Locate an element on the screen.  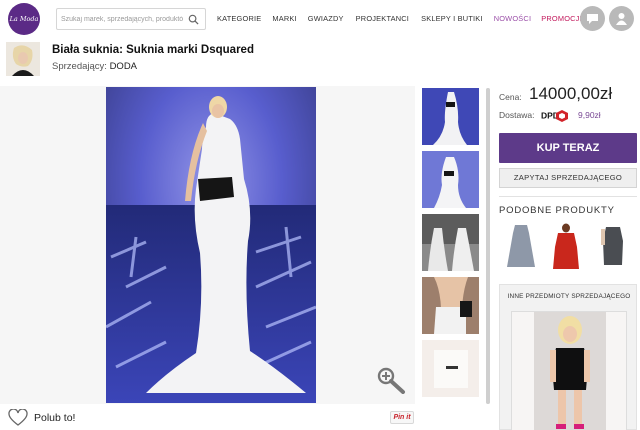
nav-sklepy: SKLEPY I BUTIKI is located at coordinates (452, 20).